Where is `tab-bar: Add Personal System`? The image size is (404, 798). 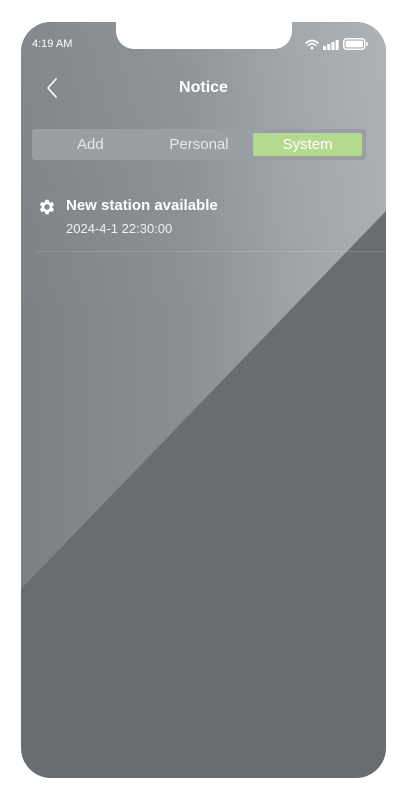
tab-bar: Add Personal System is located at coordinates (199, 144).